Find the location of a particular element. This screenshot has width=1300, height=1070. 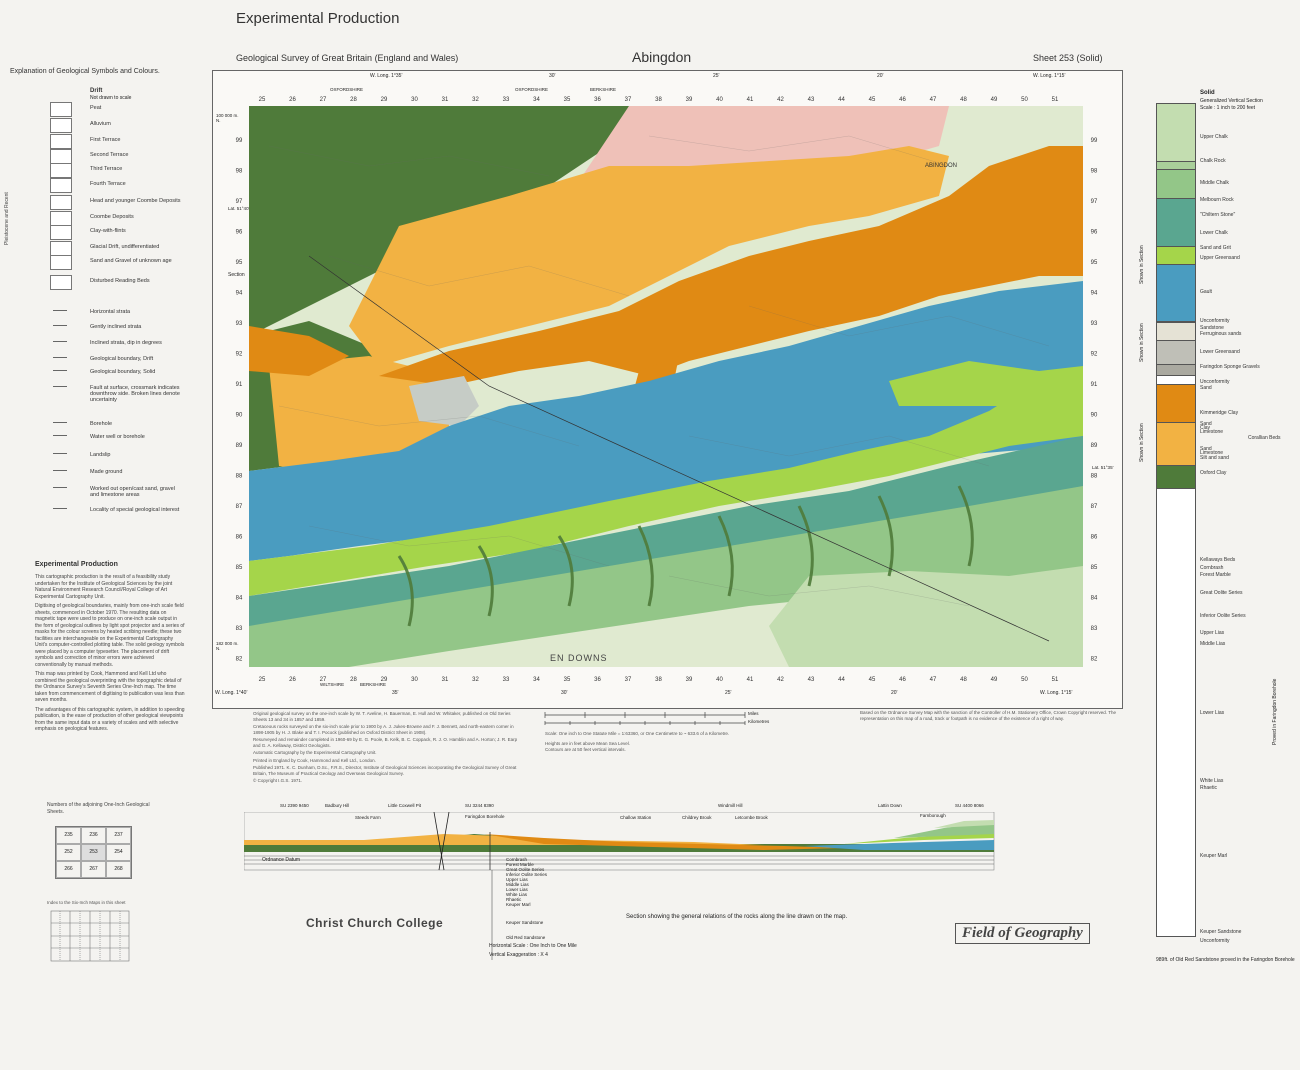

bottom-long-label: W. Long. 1°15' is located at coordinates (1056, 693).